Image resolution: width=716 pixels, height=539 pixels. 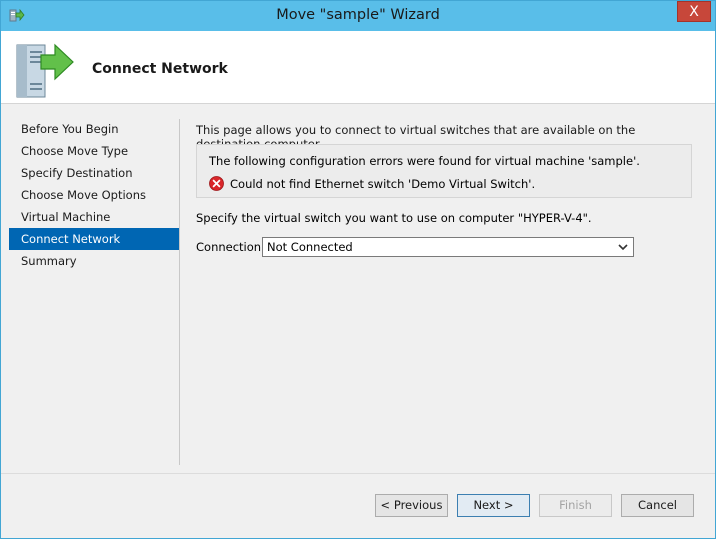 What do you see at coordinates (230, 247) in the screenshot?
I see `connection-label: Connection:` at bounding box center [230, 247].